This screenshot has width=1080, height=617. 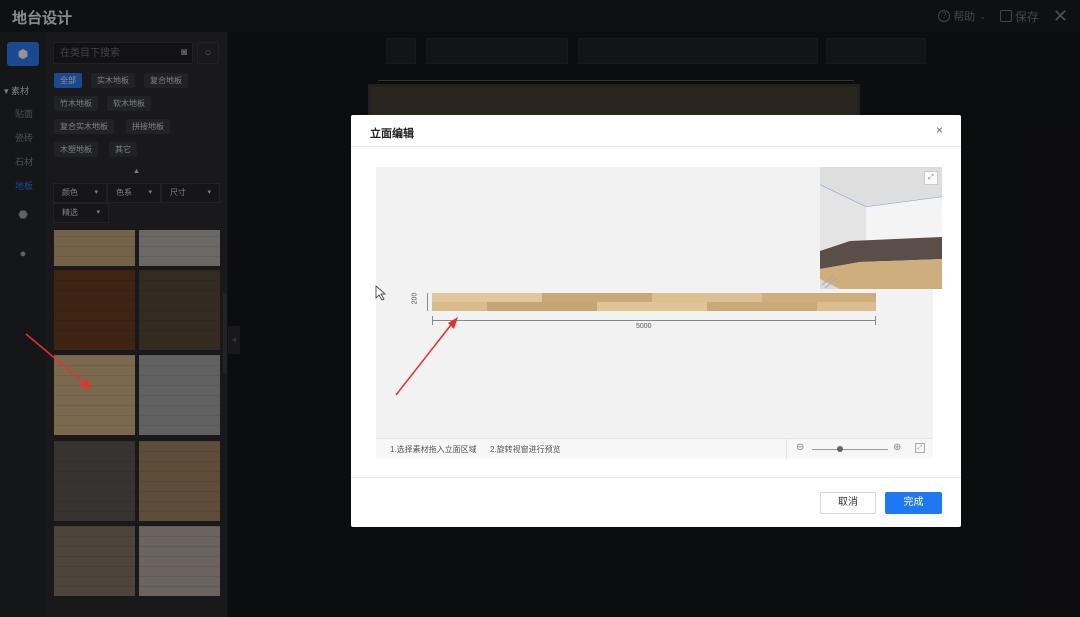 I want to click on close-icon: ×, so click(x=939, y=130).